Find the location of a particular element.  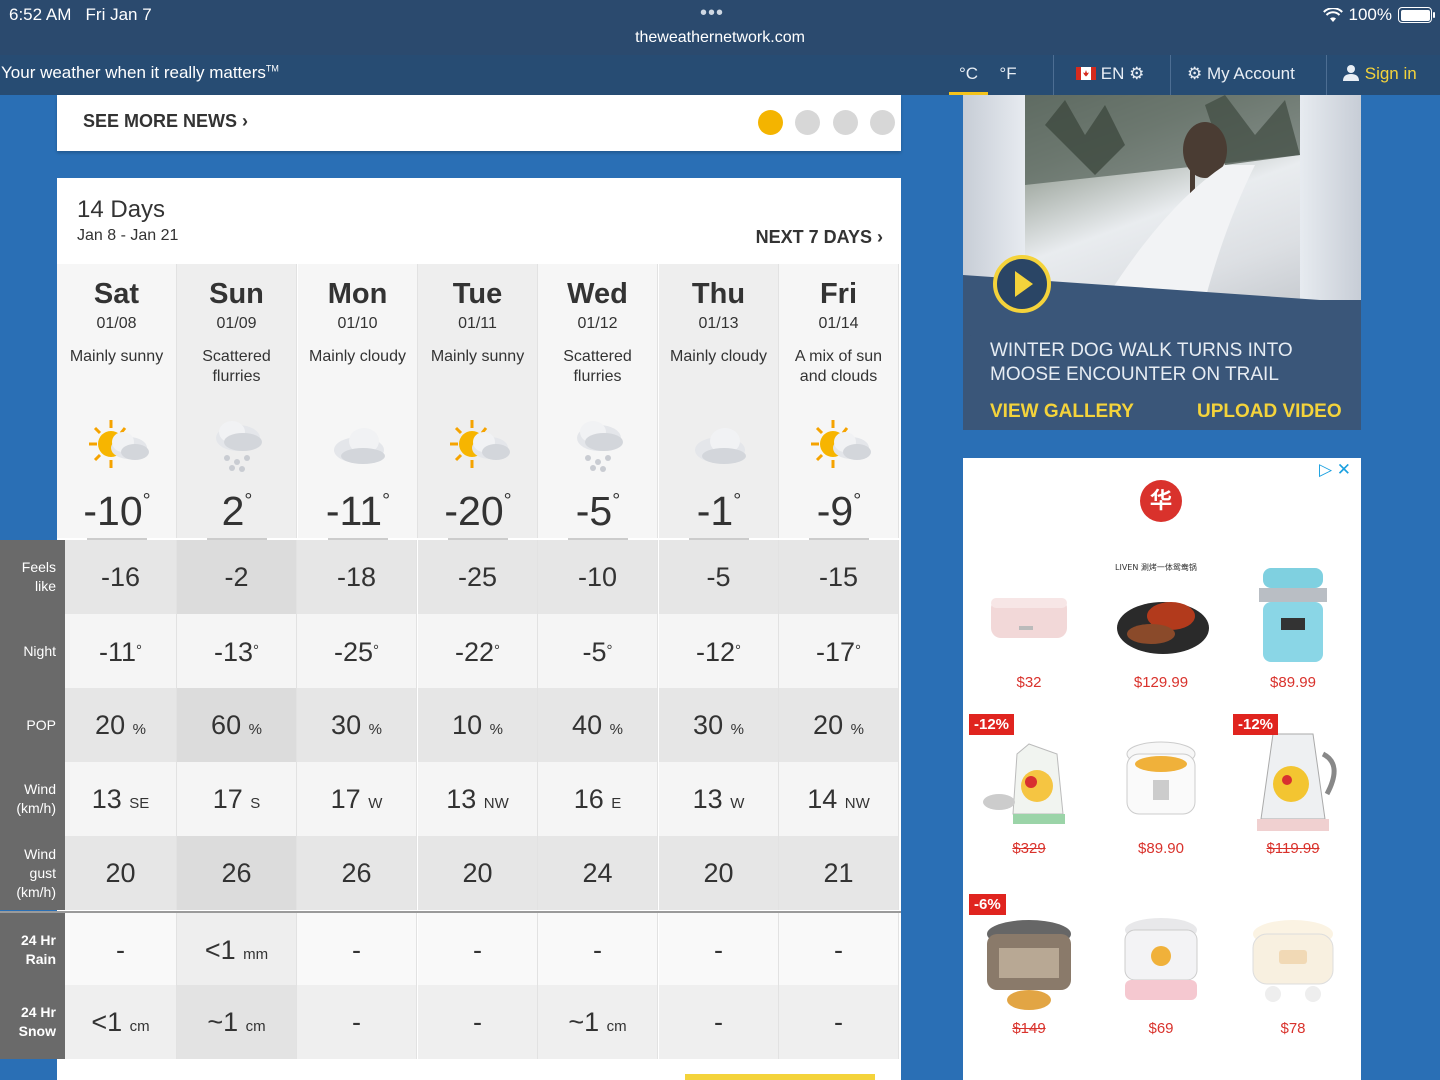

row-value: -5° is located at coordinates (598, 651).